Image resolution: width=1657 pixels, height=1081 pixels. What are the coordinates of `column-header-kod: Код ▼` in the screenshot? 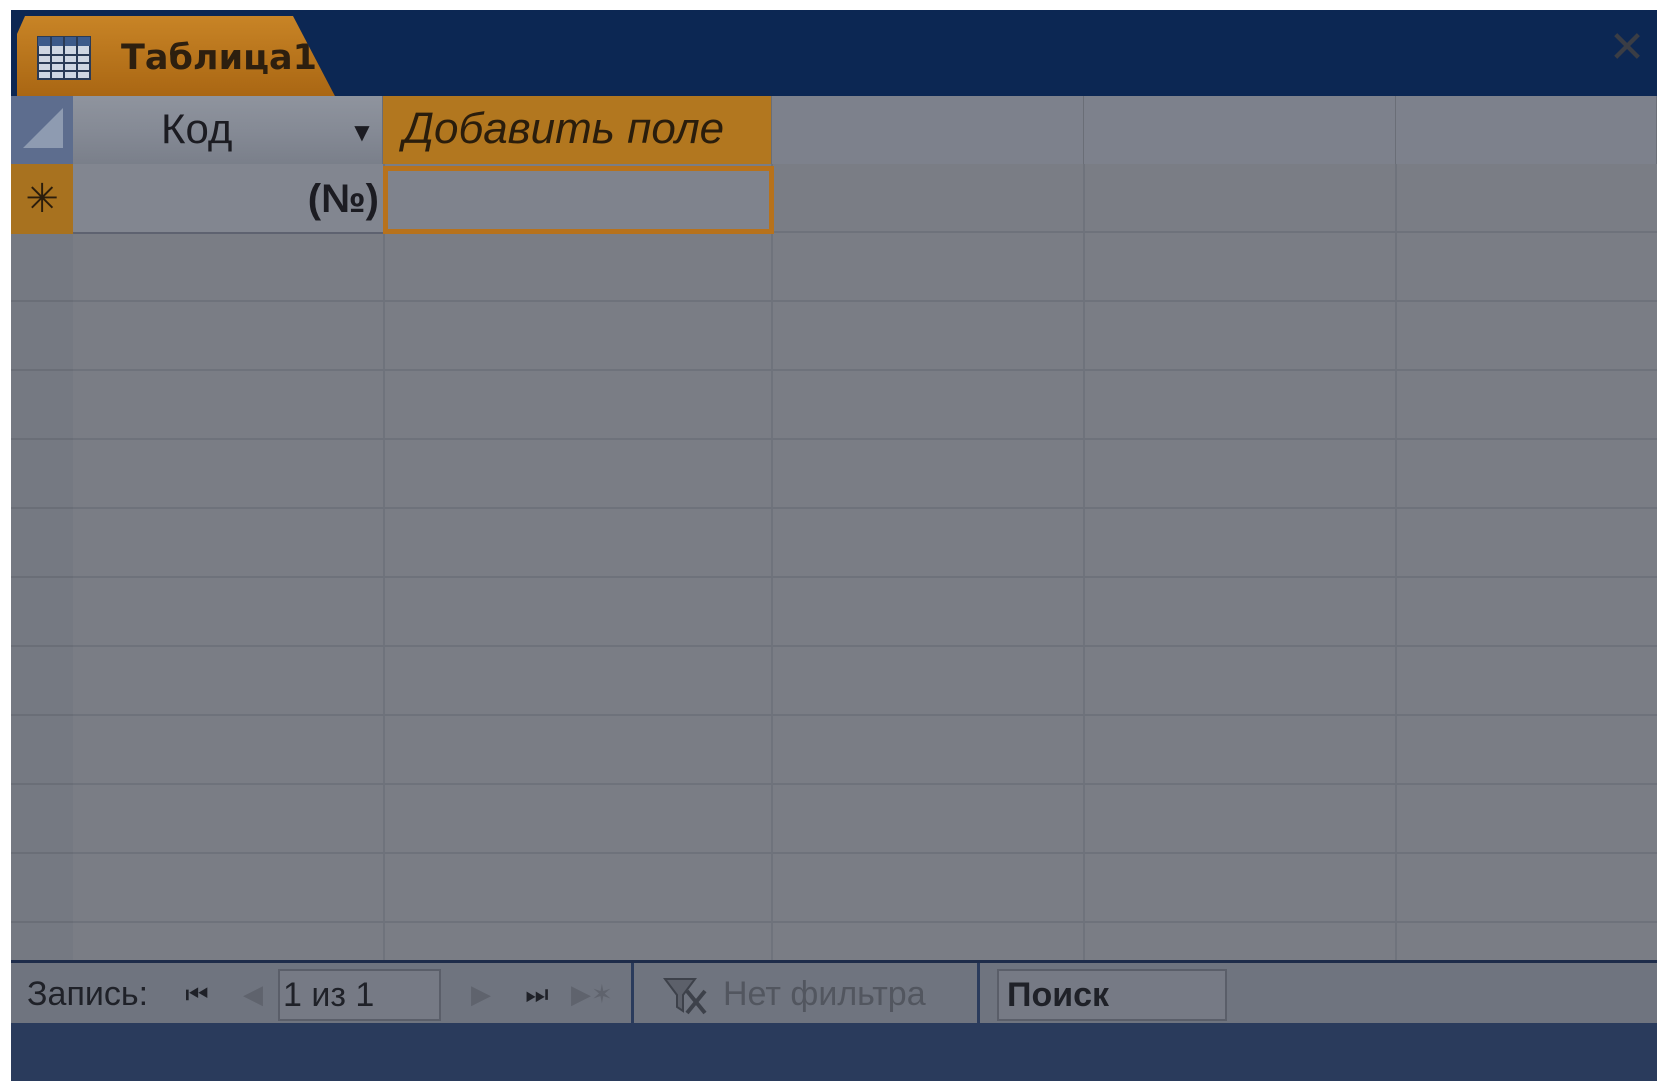 It's located at (228, 130).